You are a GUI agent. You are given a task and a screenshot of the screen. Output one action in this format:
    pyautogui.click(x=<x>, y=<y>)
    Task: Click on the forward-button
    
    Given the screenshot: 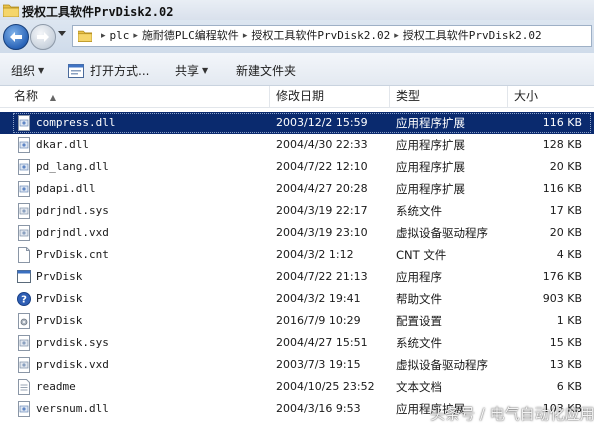 What is the action you would take?
    pyautogui.click(x=43, y=37)
    